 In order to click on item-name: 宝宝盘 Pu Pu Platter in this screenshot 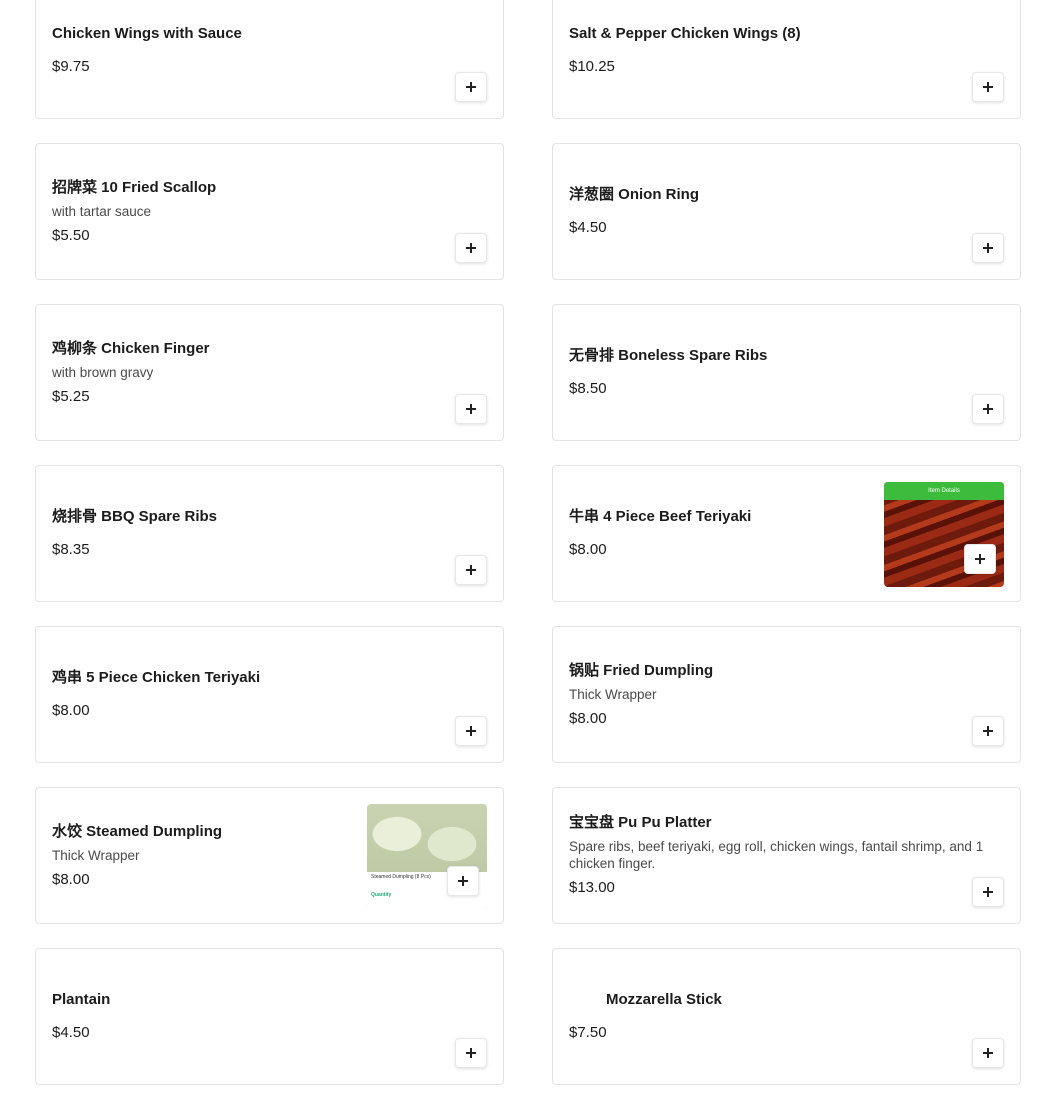, I will do `click(640, 822)`.